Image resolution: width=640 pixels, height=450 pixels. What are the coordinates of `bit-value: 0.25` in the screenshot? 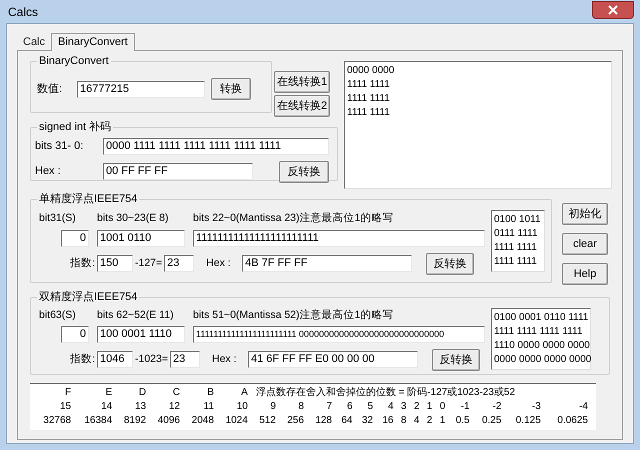 It's located at (492, 420).